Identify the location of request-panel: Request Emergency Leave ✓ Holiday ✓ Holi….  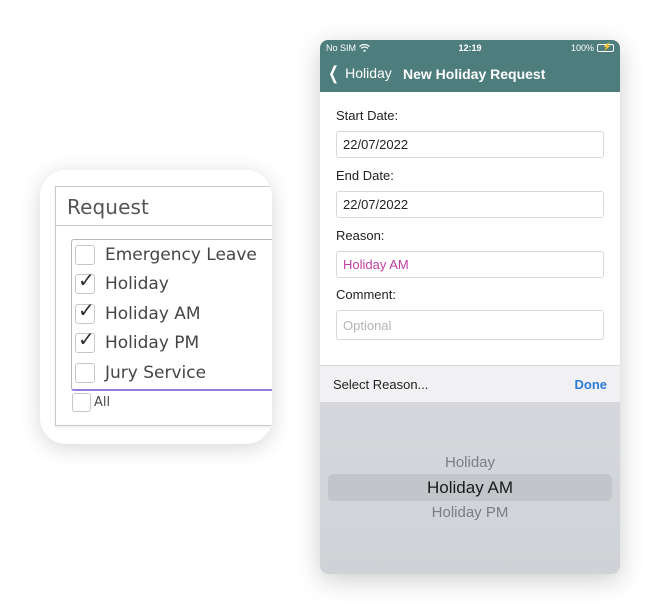
(163, 306).